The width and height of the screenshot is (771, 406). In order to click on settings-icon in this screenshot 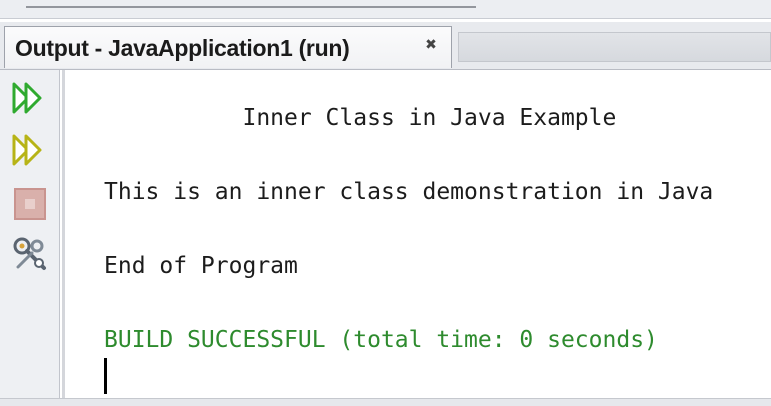, I will do `click(29, 253)`.